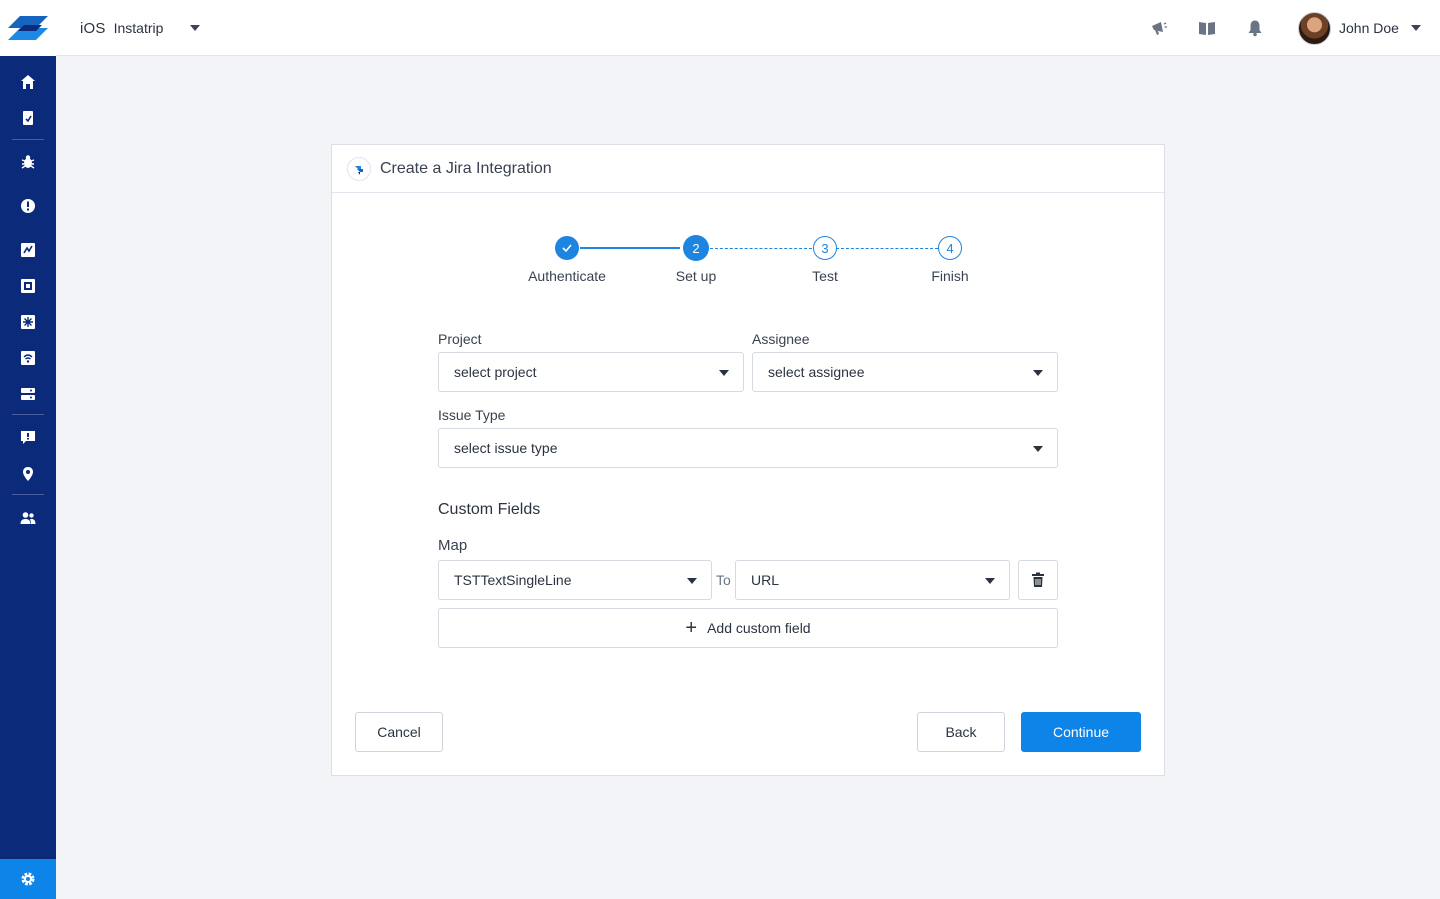  What do you see at coordinates (765, 580) in the screenshot?
I see `map-to-value: URL` at bounding box center [765, 580].